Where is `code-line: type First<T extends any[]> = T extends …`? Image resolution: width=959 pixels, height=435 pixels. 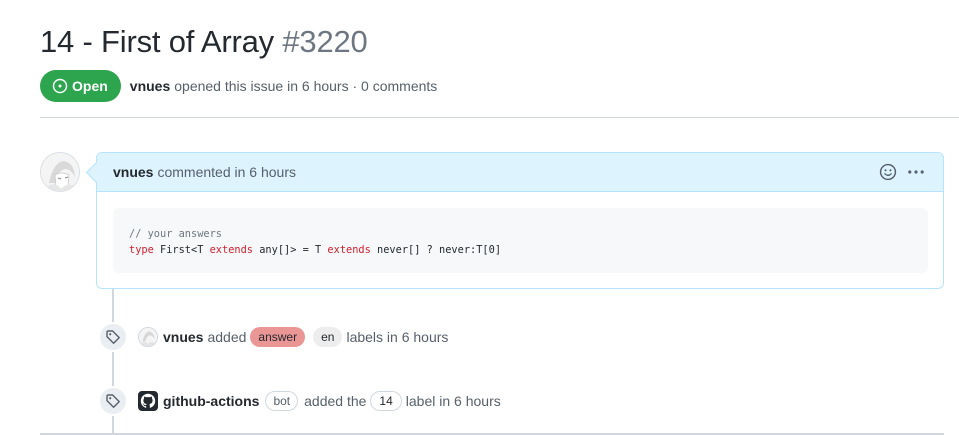 code-line: type First<T extends any[]> = T extends … is located at coordinates (315, 250).